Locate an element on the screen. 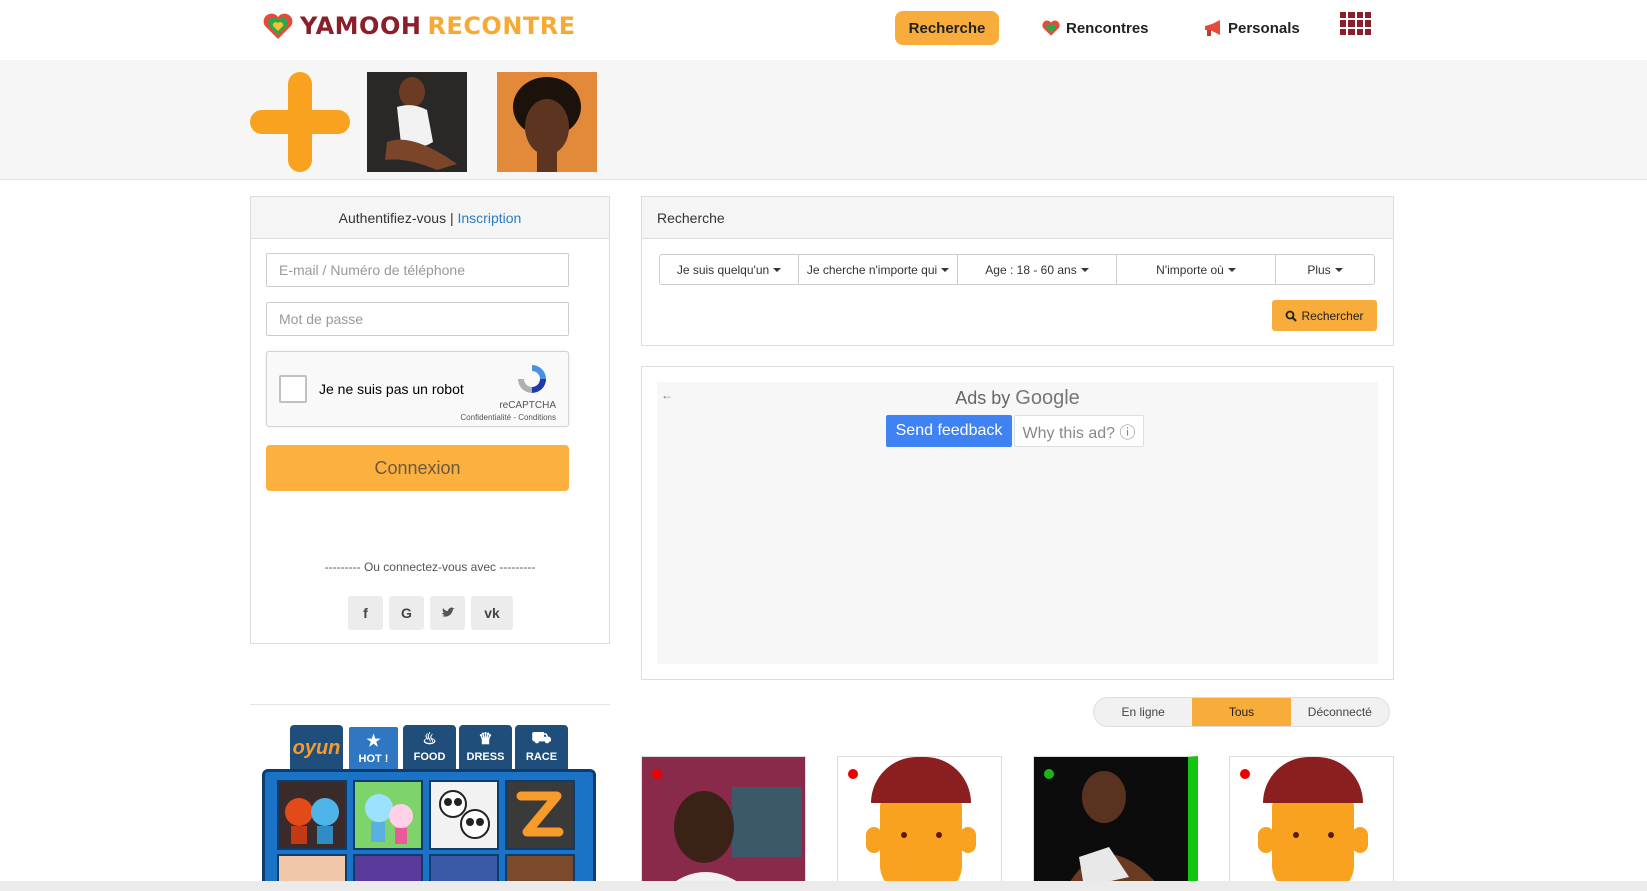  games-tab-race-label: RACE is located at coordinates (541, 757).